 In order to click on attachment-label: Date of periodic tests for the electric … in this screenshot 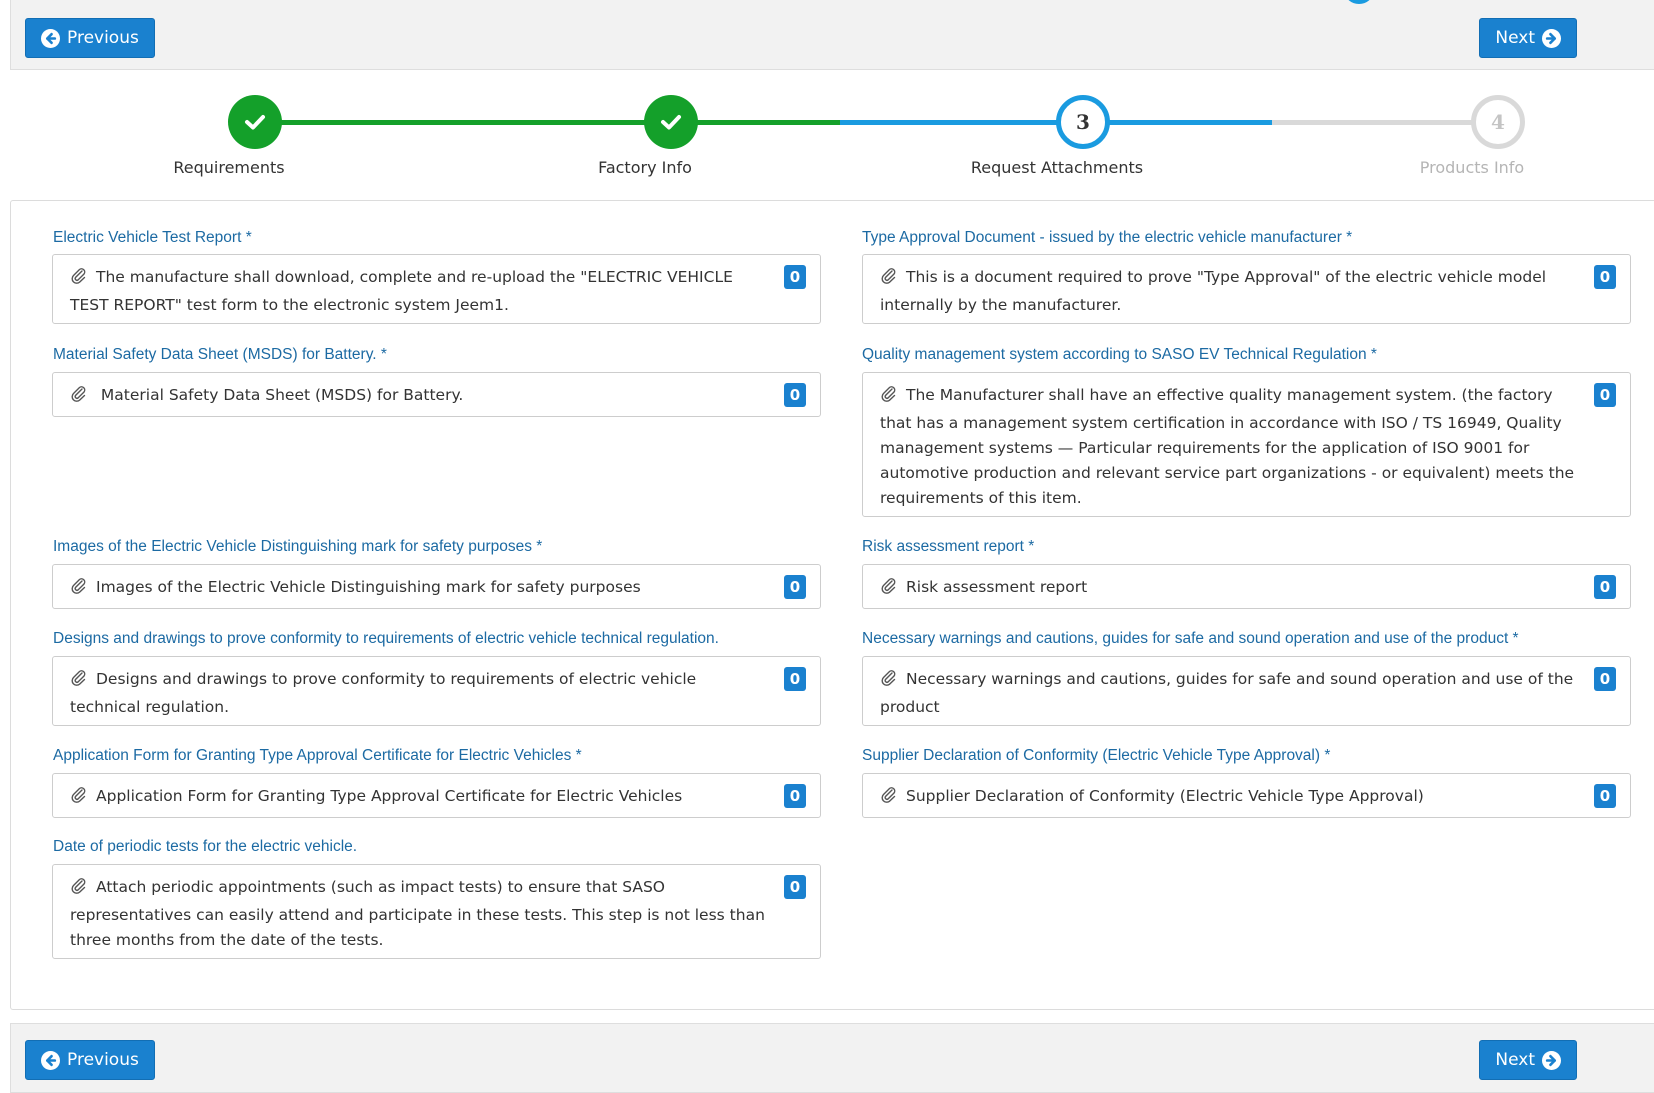, I will do `click(205, 846)`.